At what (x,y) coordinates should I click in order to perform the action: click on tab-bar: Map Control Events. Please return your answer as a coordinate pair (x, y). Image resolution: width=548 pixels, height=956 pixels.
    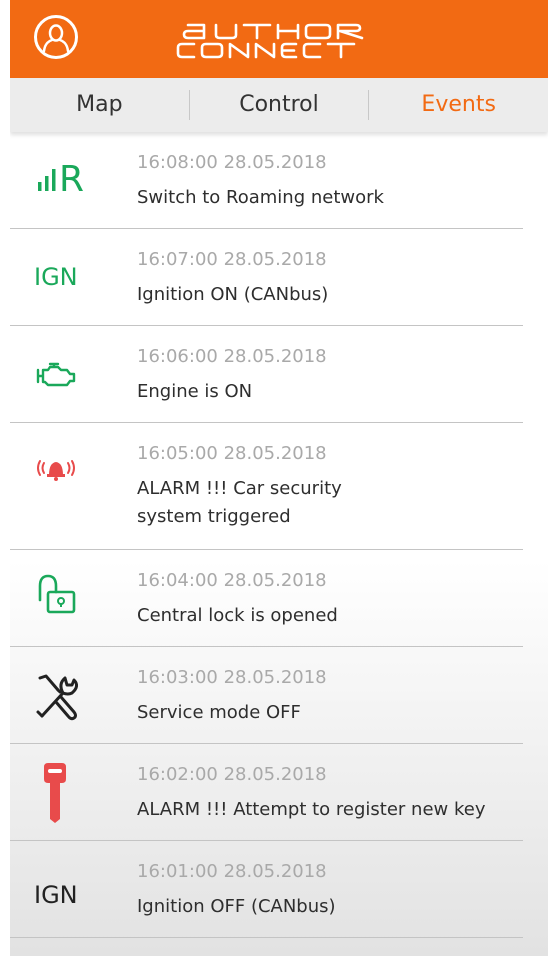
    Looking at the image, I should click on (279, 105).